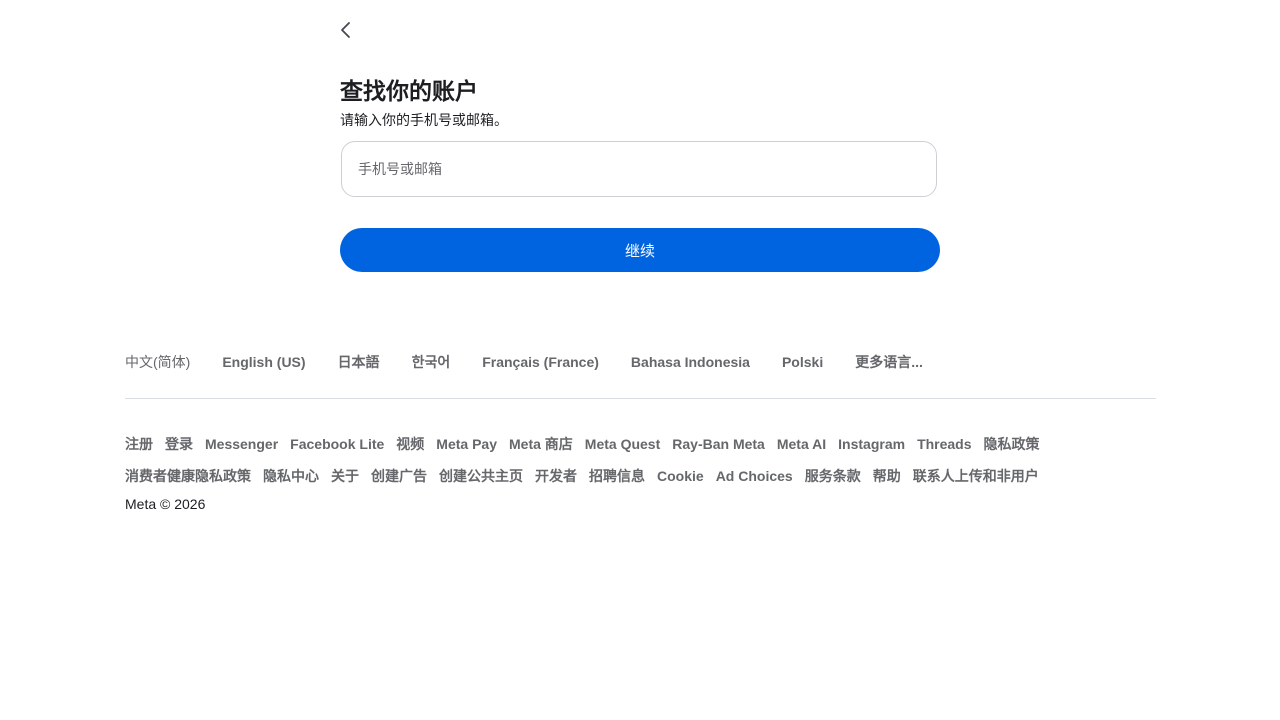 The image size is (1280, 720). I want to click on back-button, so click(346, 32).